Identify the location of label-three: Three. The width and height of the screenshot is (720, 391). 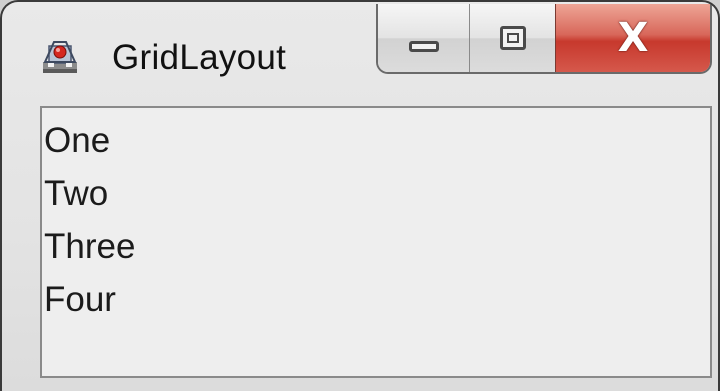
(90, 246).